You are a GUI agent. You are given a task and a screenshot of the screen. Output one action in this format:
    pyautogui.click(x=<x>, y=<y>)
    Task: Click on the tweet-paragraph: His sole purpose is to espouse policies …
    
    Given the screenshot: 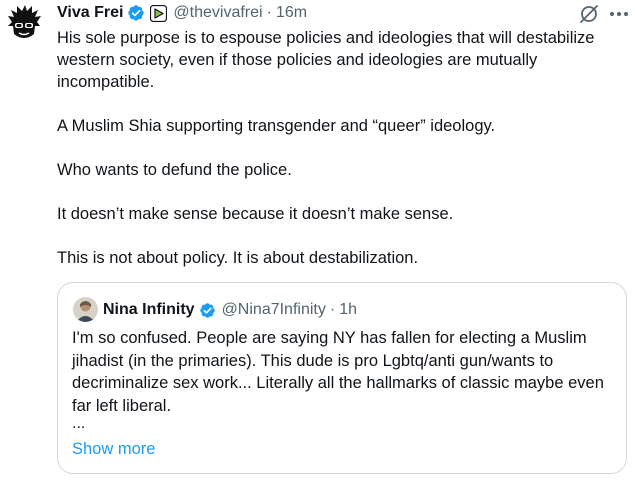 What is the action you would take?
    pyautogui.click(x=326, y=60)
    